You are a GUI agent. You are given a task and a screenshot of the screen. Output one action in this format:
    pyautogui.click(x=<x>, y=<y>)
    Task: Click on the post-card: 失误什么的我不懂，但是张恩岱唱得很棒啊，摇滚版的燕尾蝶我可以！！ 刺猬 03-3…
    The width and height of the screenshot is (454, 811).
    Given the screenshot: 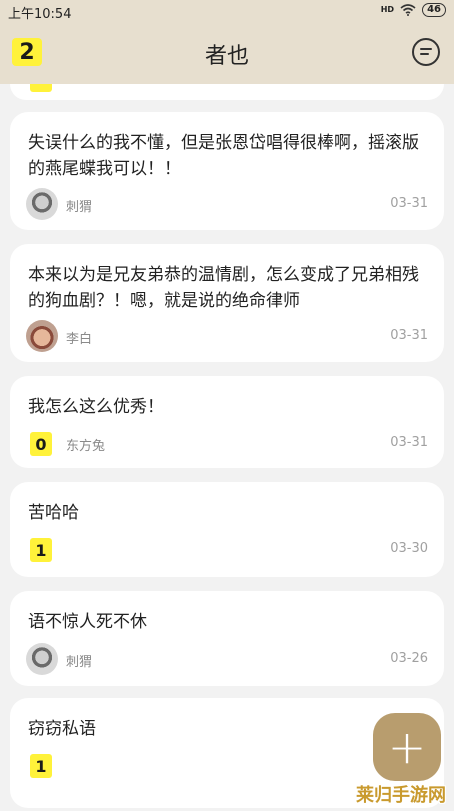 What is the action you would take?
    pyautogui.click(x=227, y=171)
    